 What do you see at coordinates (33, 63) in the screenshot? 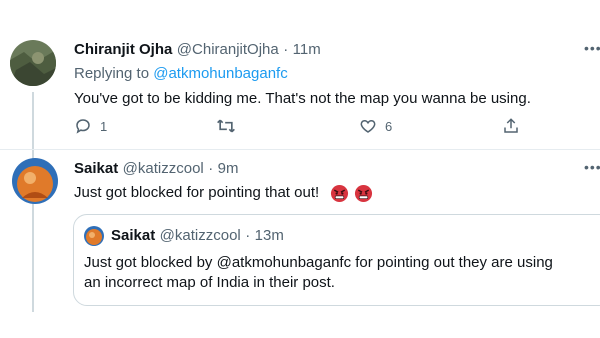
I see `avatar-chiranjit` at bounding box center [33, 63].